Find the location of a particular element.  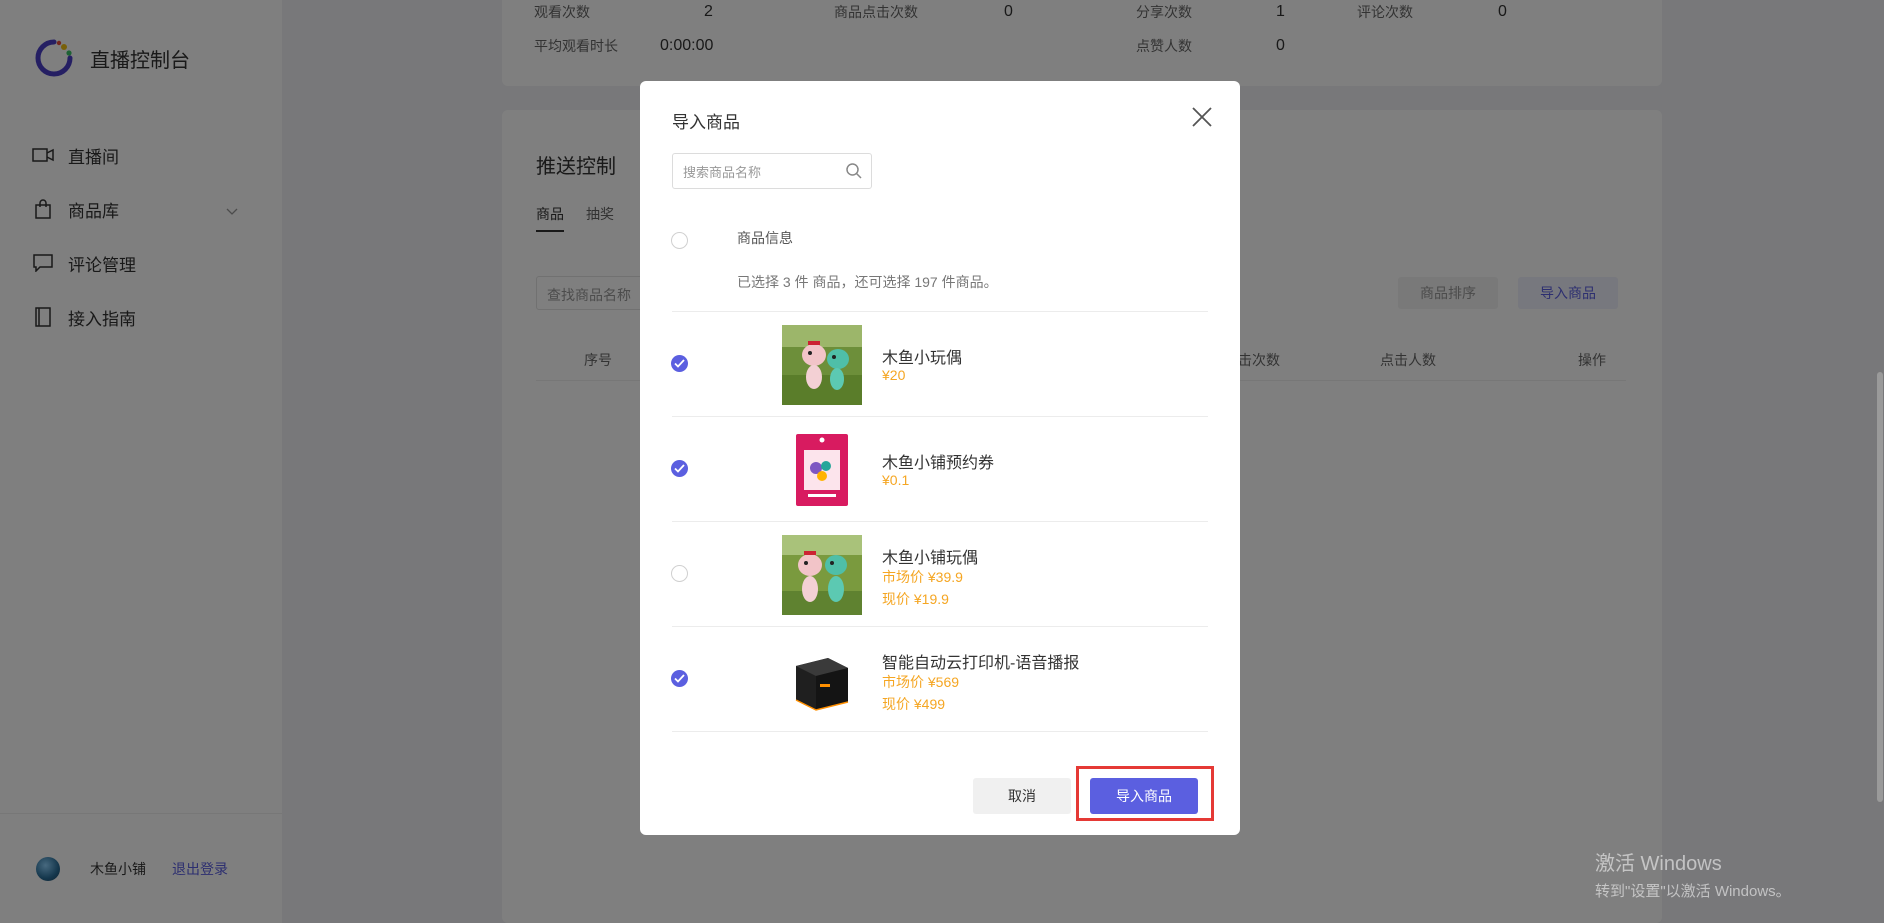

search-icon is located at coordinates (854, 173).